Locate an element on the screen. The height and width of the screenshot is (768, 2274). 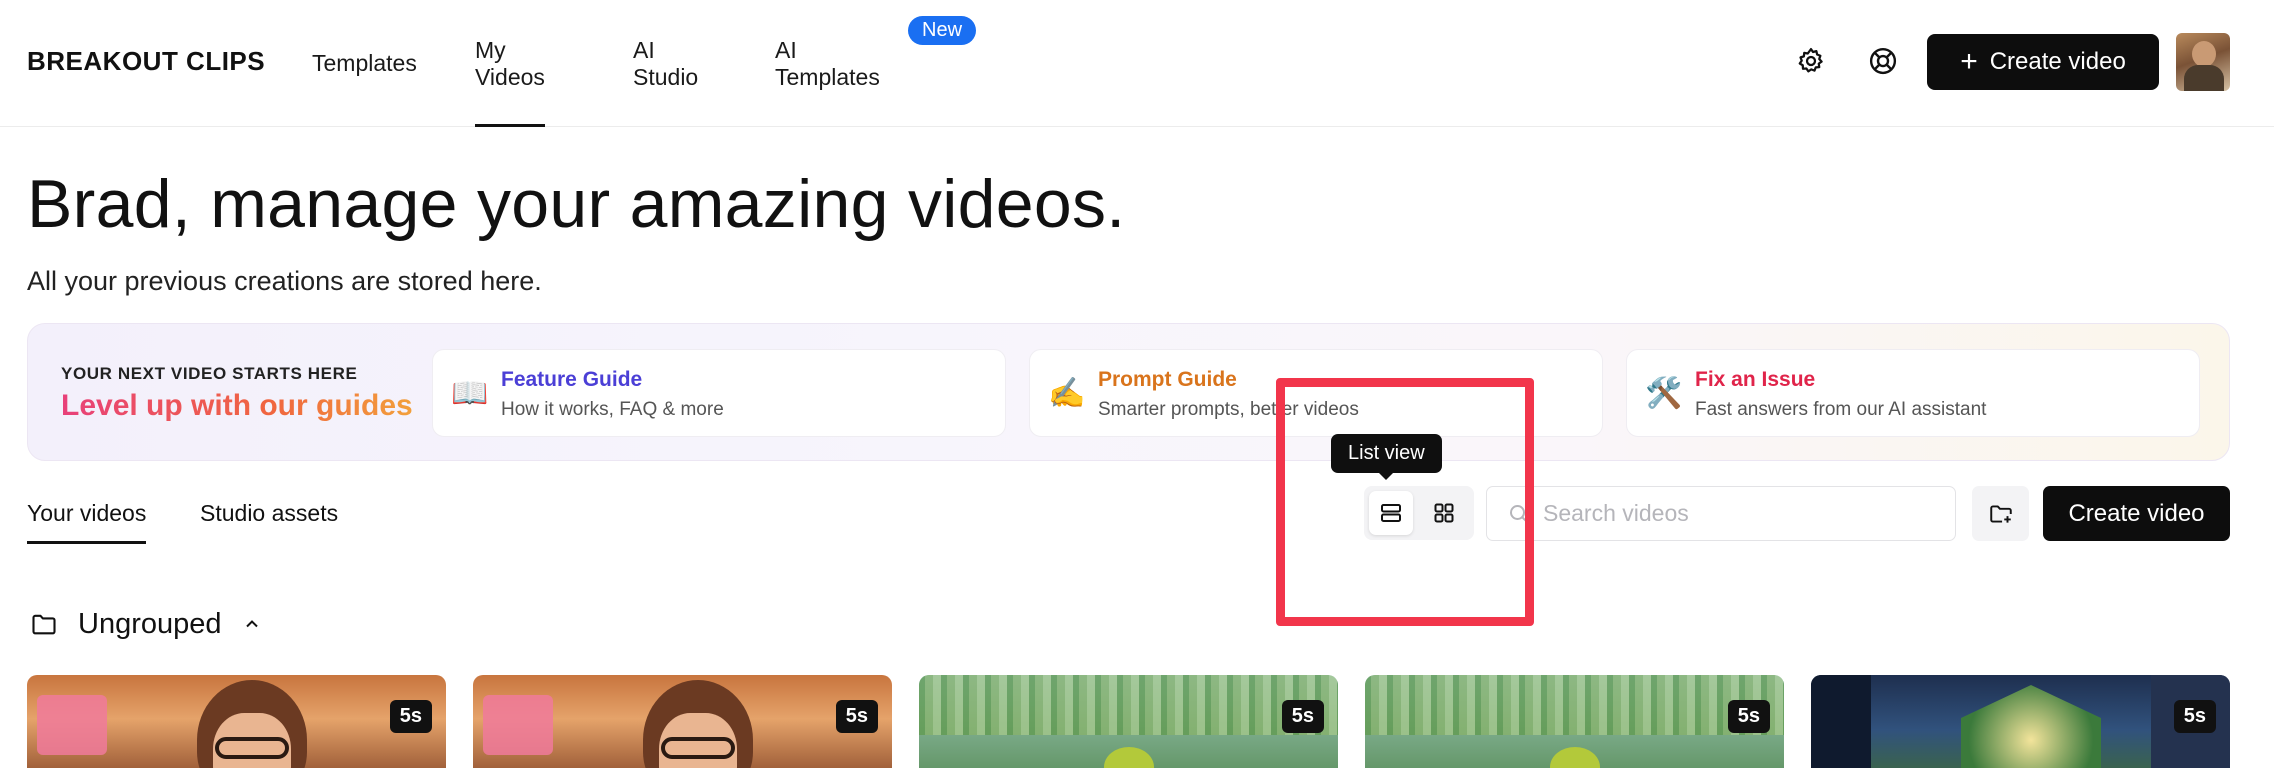
writing-hand-icon: ✍️ is located at coordinates (1067, 393).